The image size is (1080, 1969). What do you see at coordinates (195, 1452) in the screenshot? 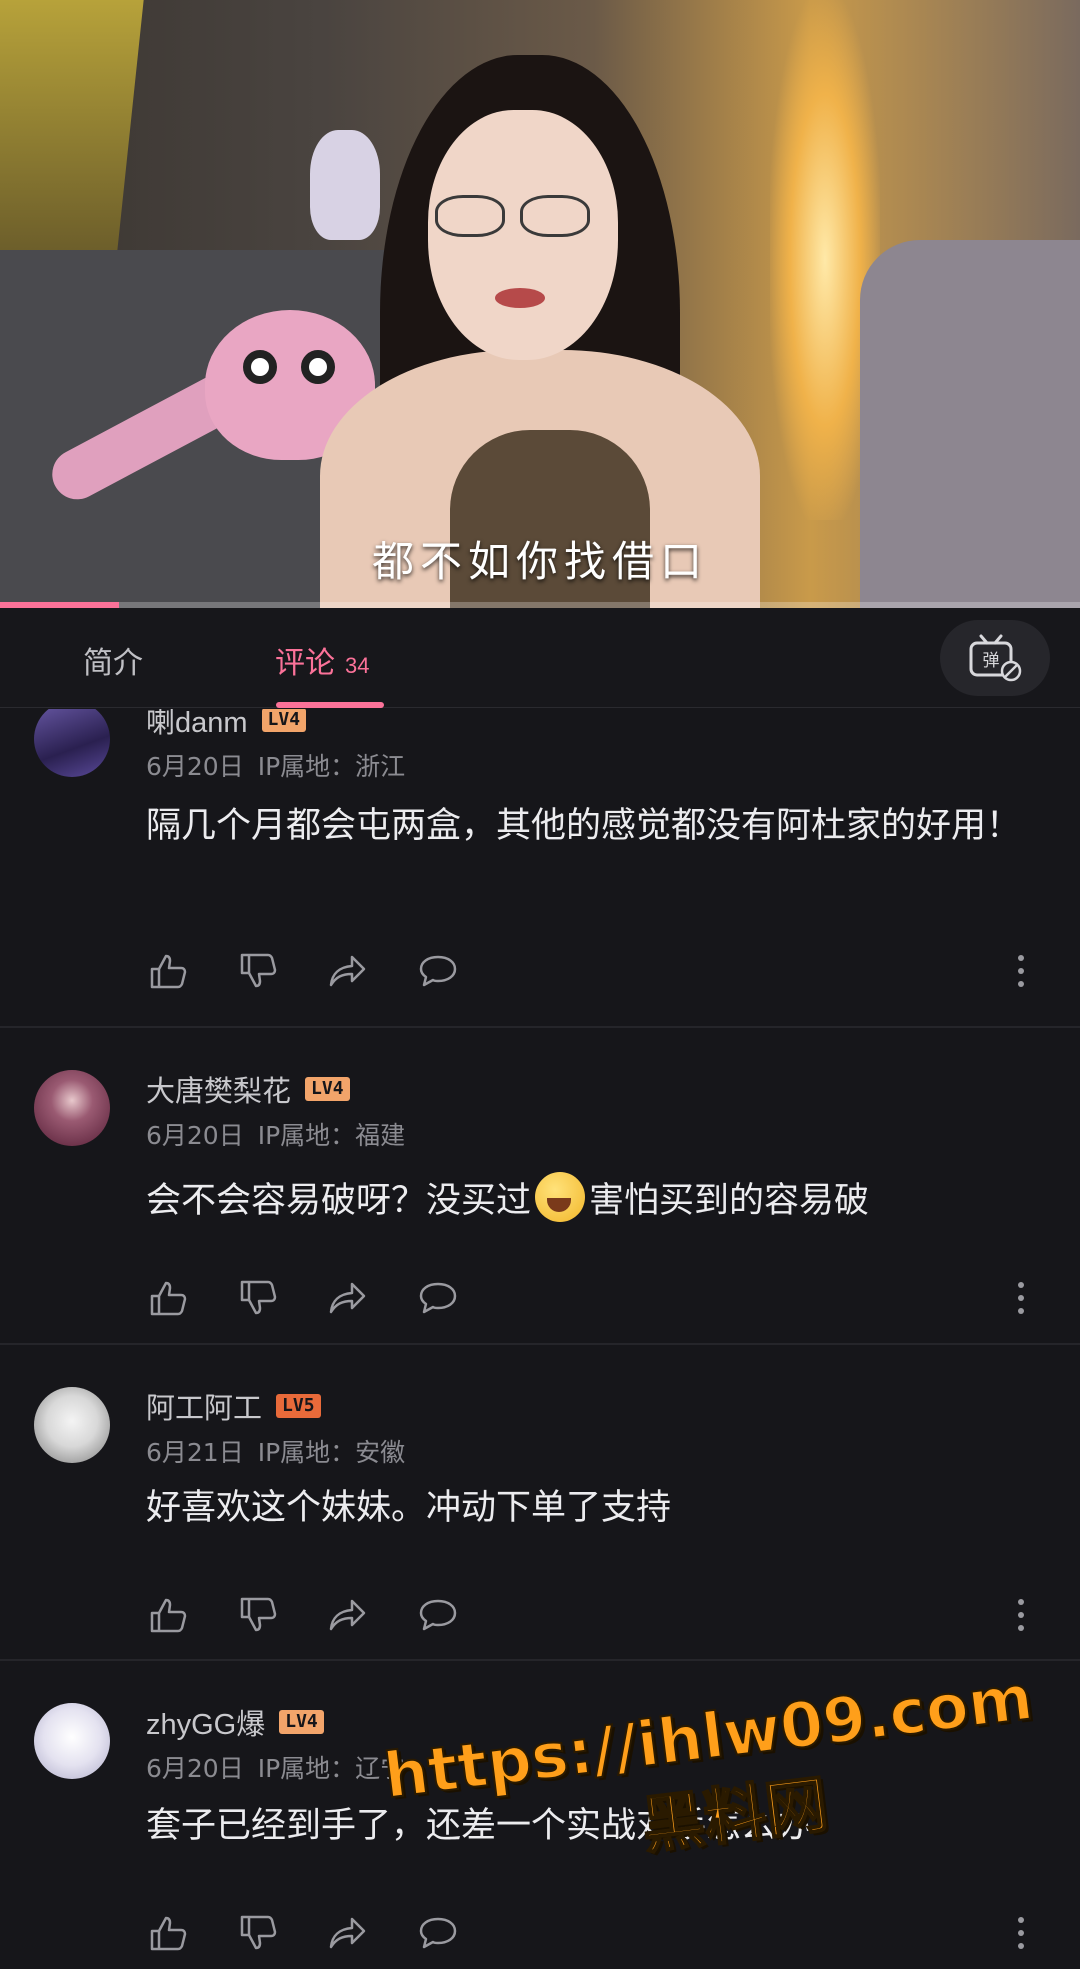
I see `comment-date: 6月21日` at bounding box center [195, 1452].